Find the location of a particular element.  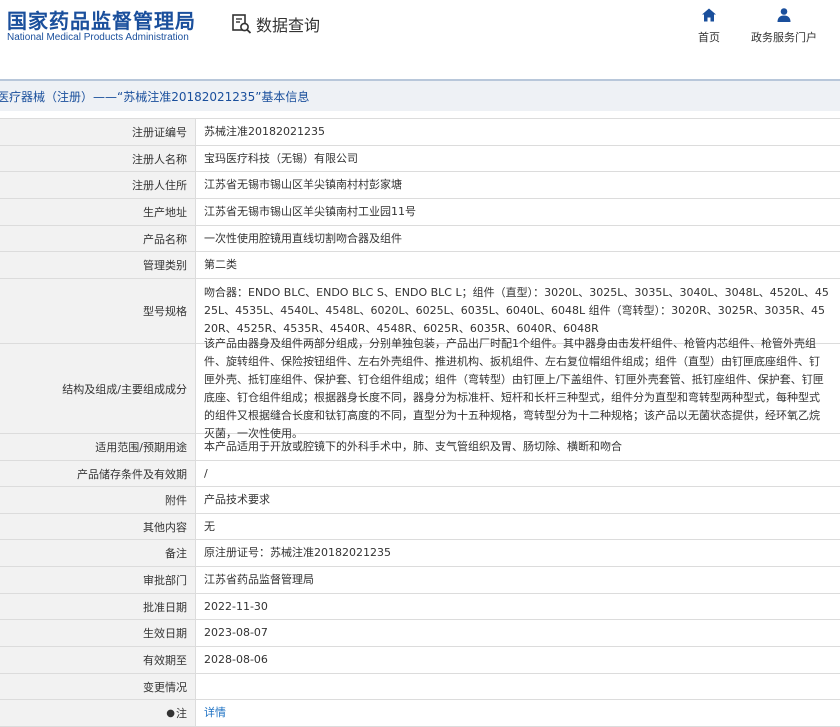

row-label: 批准日期 is located at coordinates (98, 606).